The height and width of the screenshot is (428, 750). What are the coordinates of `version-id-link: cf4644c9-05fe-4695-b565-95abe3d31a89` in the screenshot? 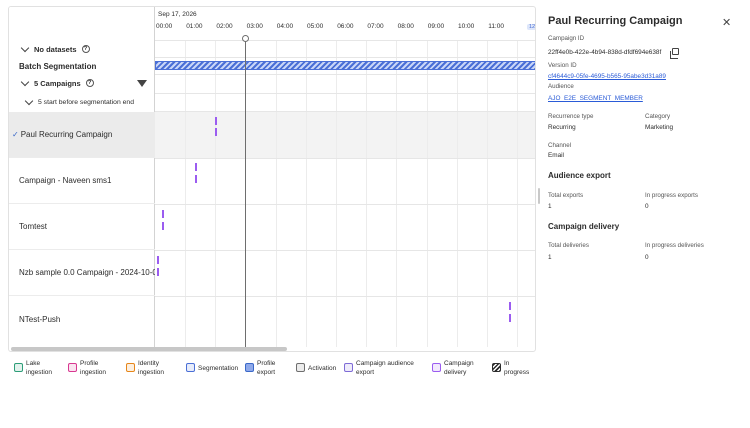 It's located at (607, 76).